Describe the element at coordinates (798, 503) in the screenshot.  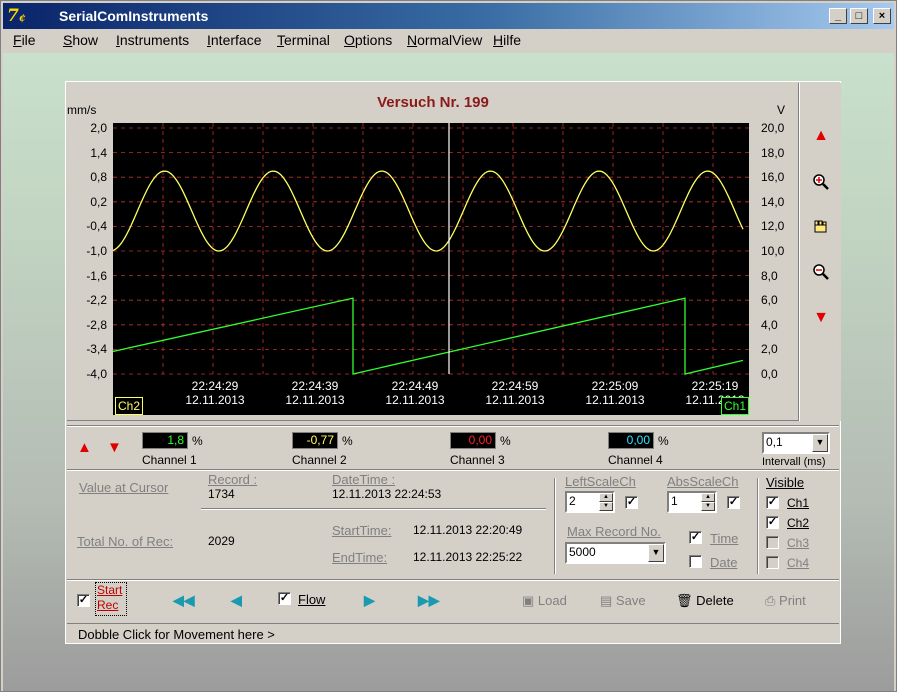
I see `visible-ch1-label: Ch1` at that location.